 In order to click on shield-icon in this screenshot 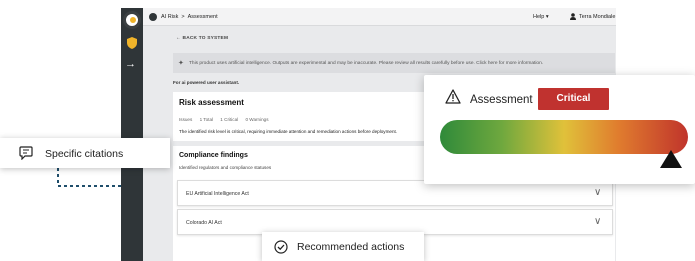, I will do `click(132, 43)`.